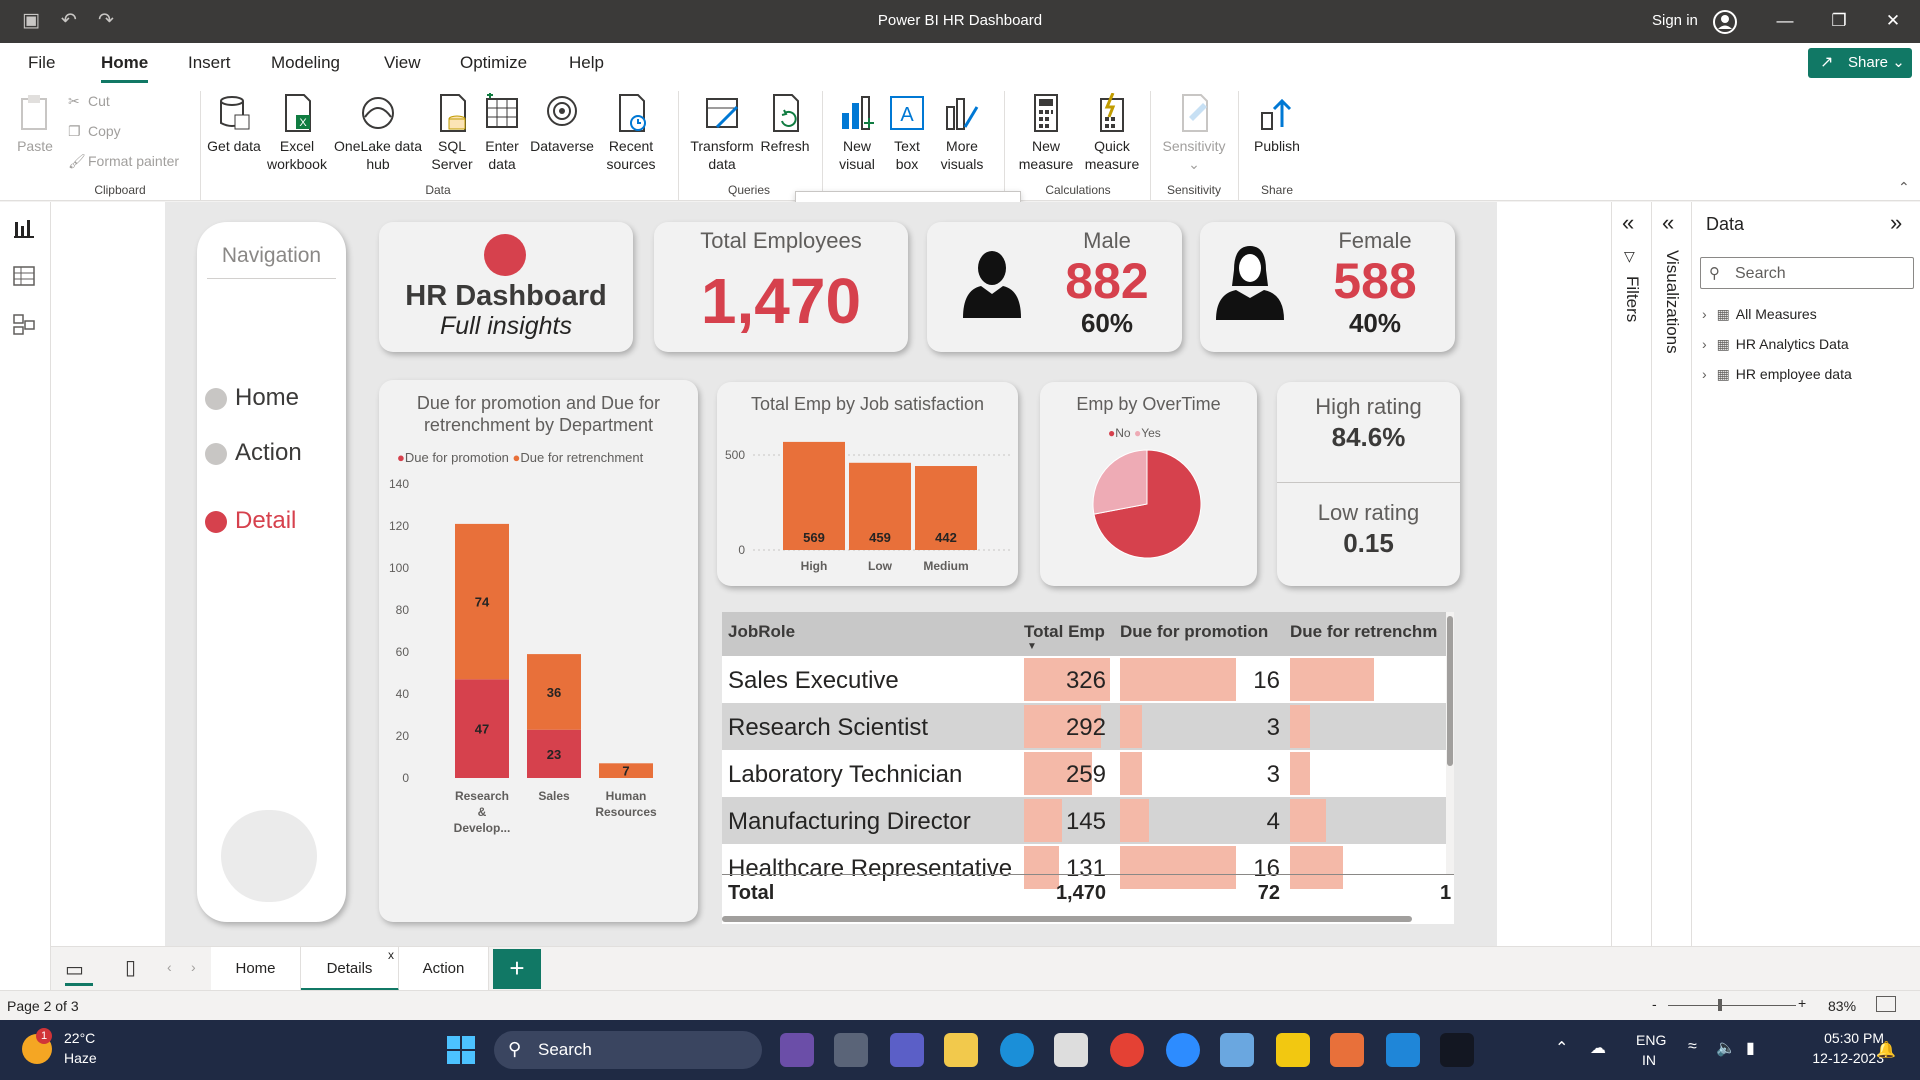 The height and width of the screenshot is (1080, 1920). Describe the element at coordinates (1807, 344) in the screenshot. I see `data-table-item: › ▦ HR Analytics Data` at that location.